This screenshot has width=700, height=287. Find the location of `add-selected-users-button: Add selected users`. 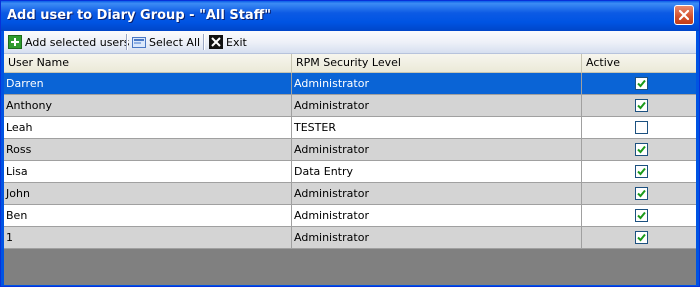

add-selected-users-button: Add selected users is located at coordinates (68, 42).